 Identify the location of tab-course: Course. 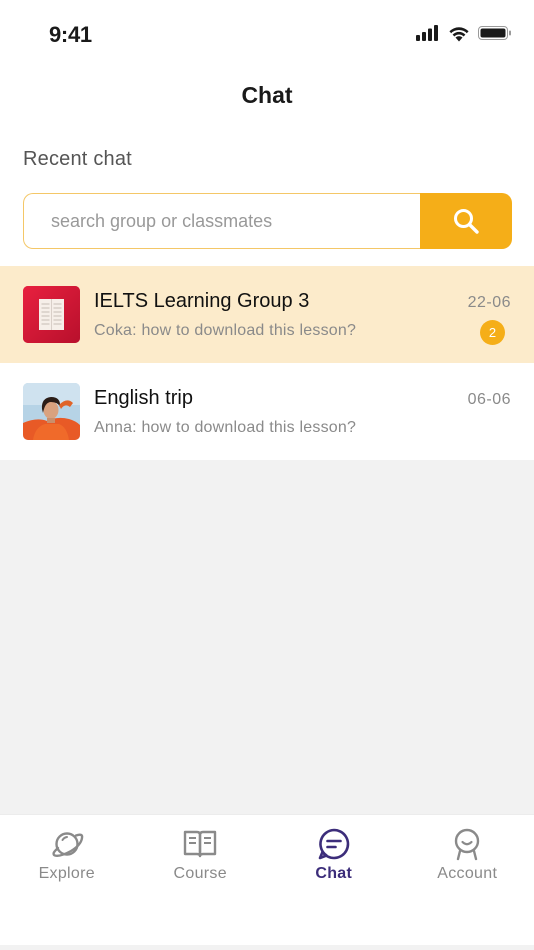
(201, 880).